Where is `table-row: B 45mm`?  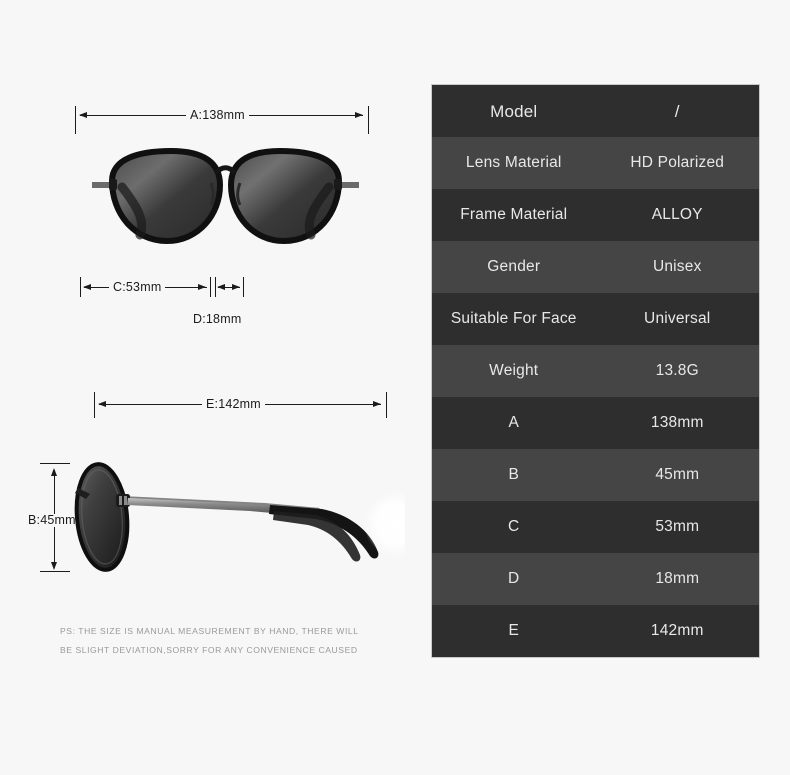 table-row: B 45mm is located at coordinates (595, 475).